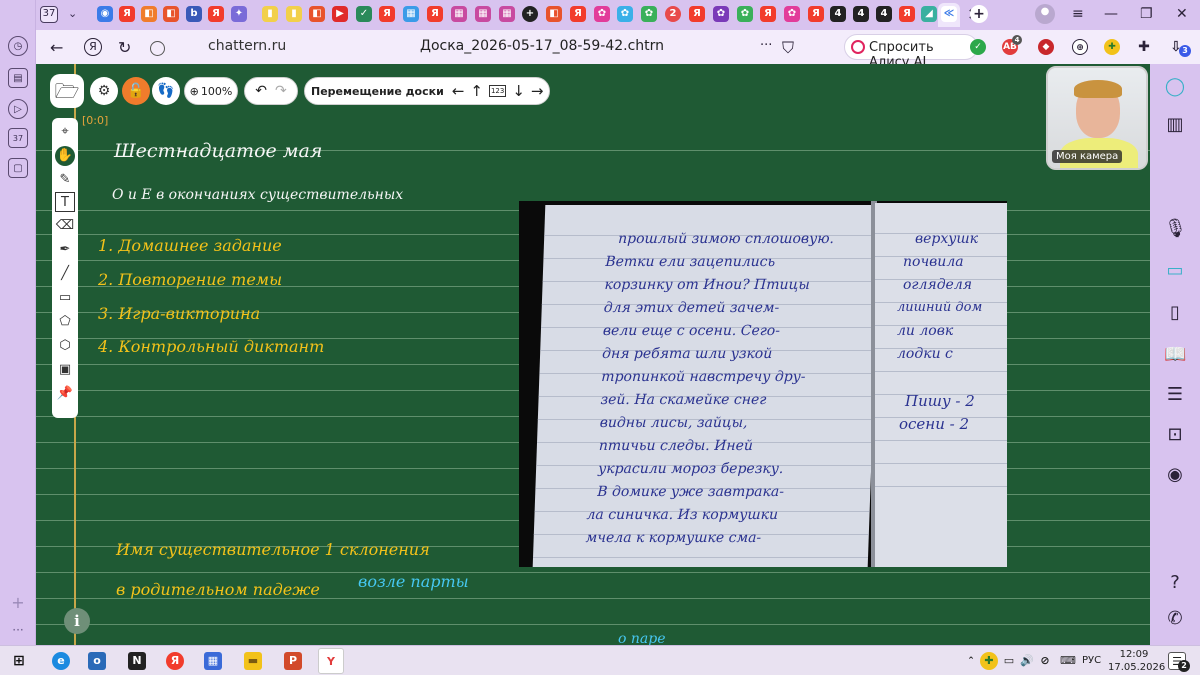 This screenshot has width=1200, height=675. What do you see at coordinates (166, 91) in the screenshot?
I see `footprints-button: 👣` at bounding box center [166, 91].